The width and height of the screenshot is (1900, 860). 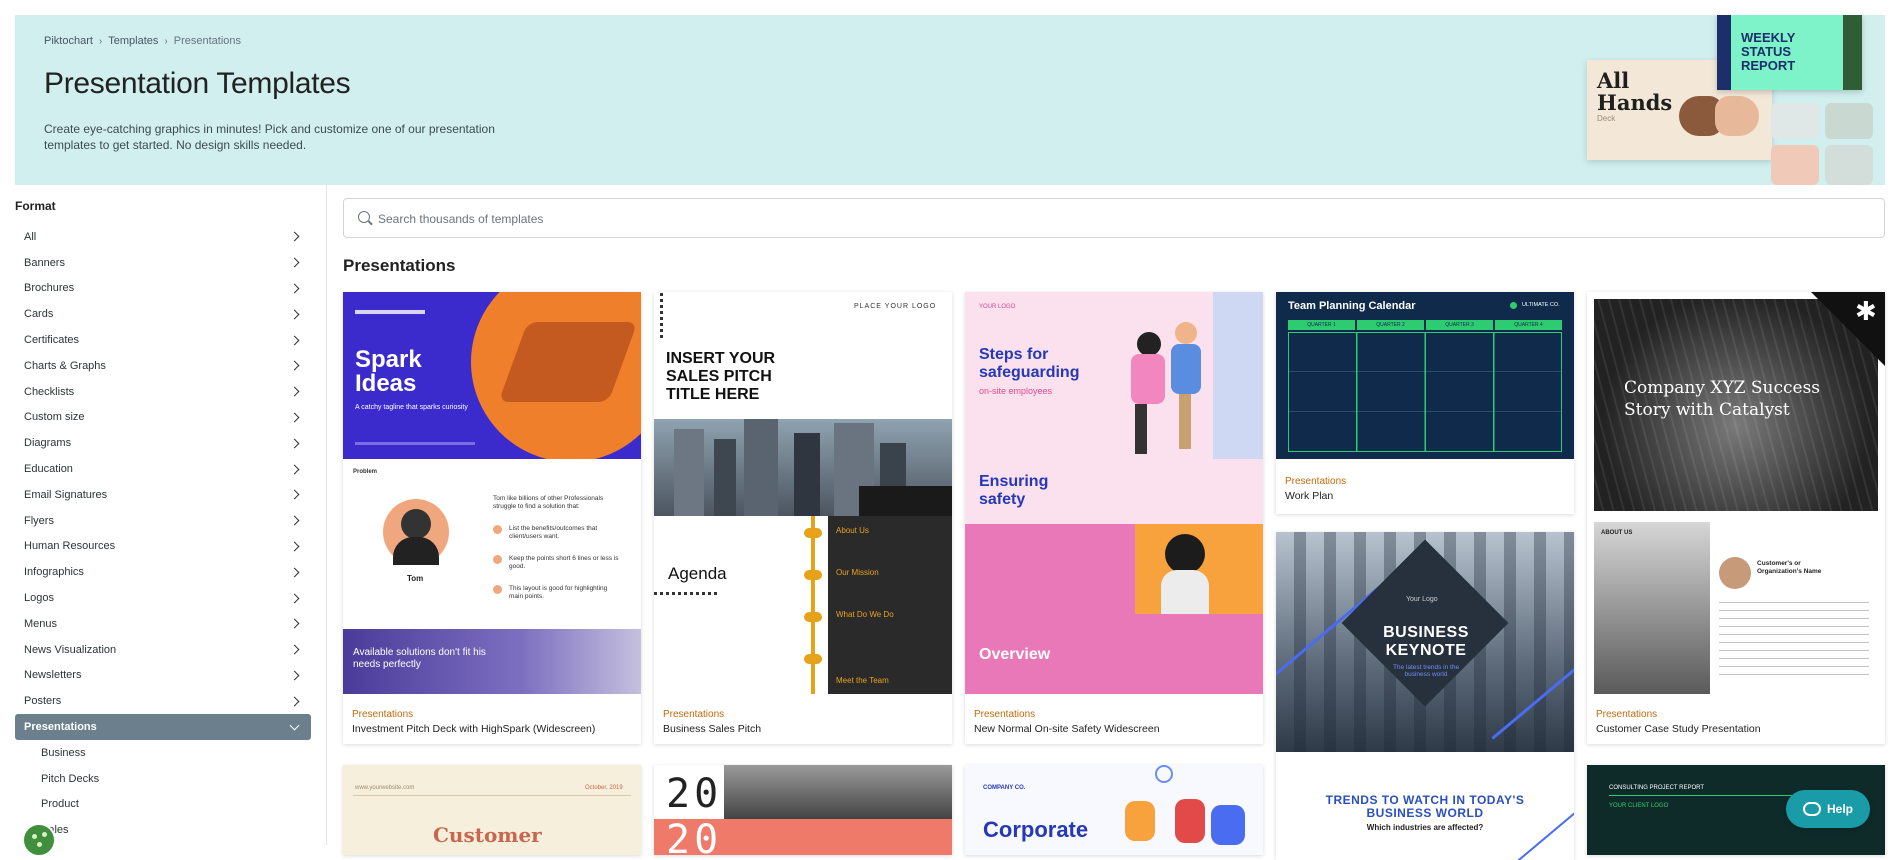 What do you see at coordinates (1067, 729) in the screenshot?
I see `template-name: New Normal On-site Safety Widescreen` at bounding box center [1067, 729].